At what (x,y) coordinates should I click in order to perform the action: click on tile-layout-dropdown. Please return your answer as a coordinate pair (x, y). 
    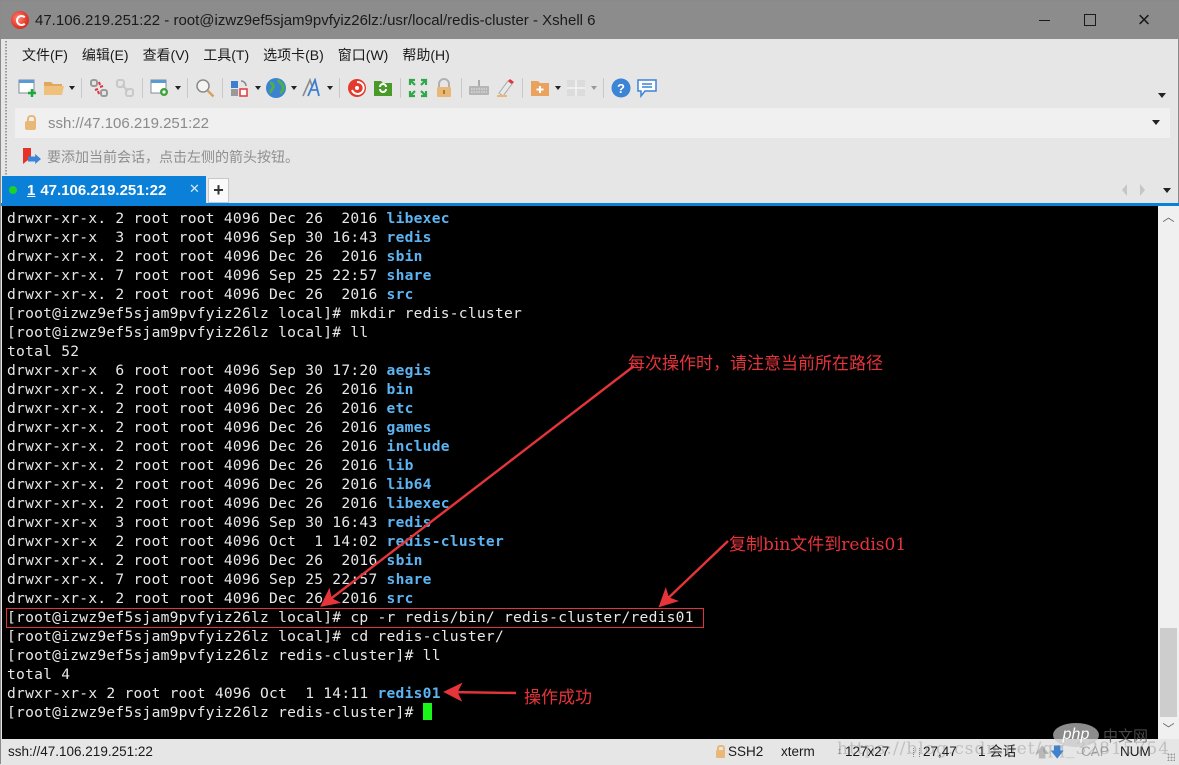
    Looking at the image, I should click on (594, 88).